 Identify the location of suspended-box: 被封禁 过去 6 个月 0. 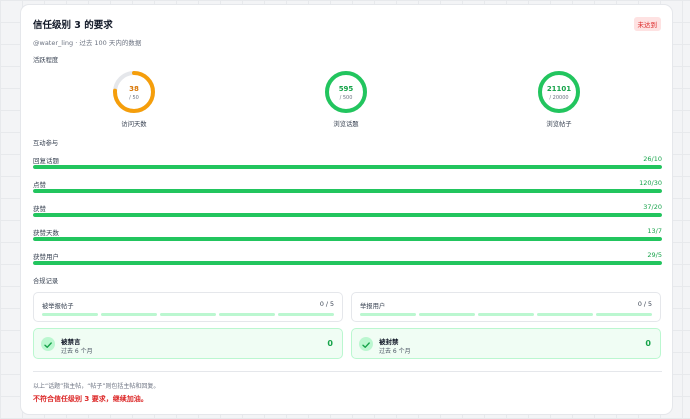
(506, 343).